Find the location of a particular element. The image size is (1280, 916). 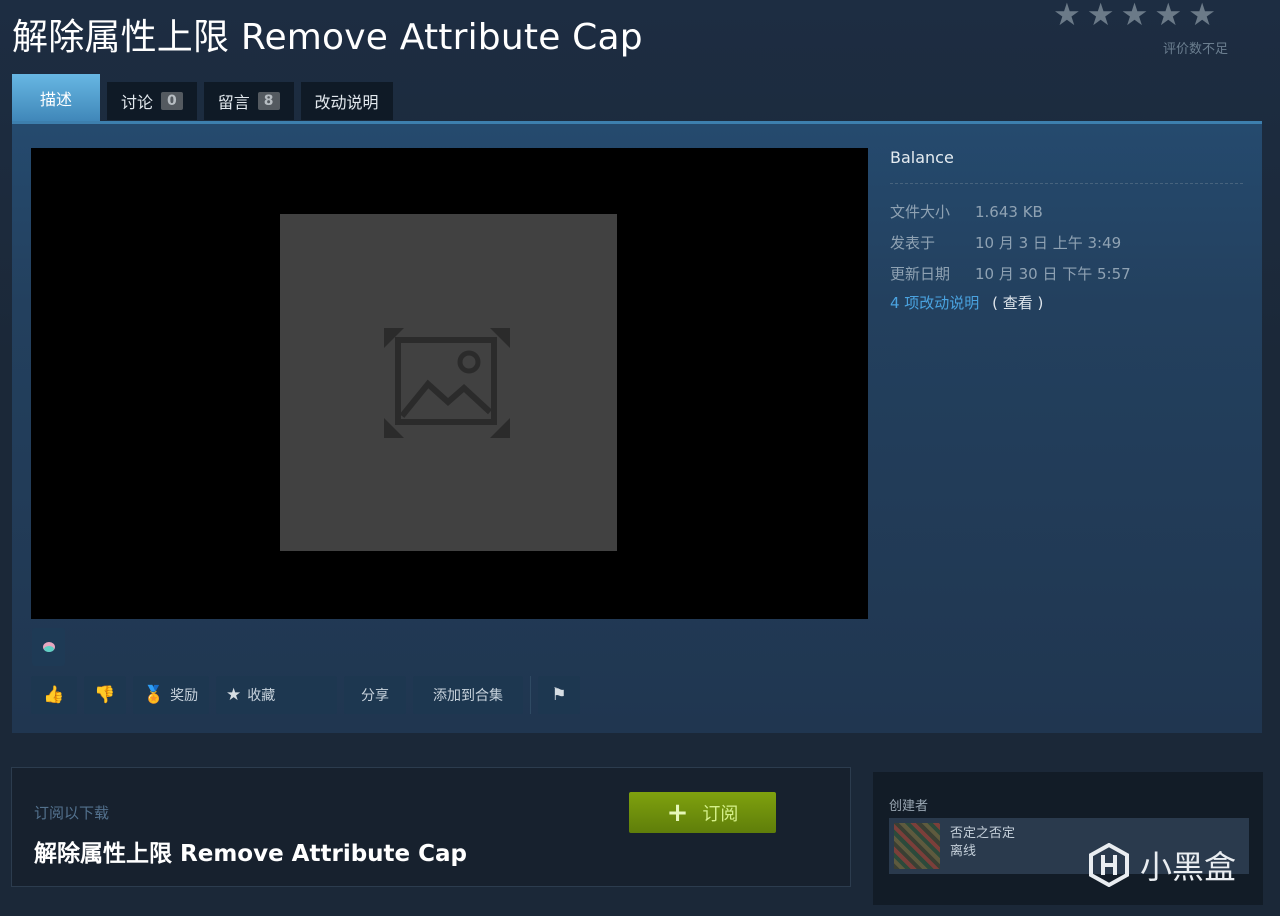

report-button: ⚑ is located at coordinates (559, 695).